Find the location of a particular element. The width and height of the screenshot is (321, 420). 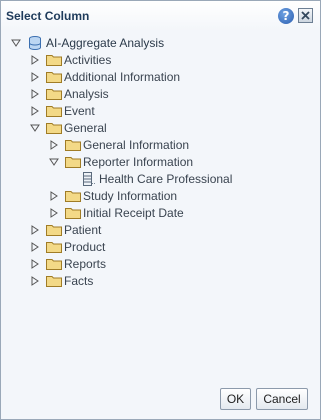

tree-node-label: Product is located at coordinates (85, 246).